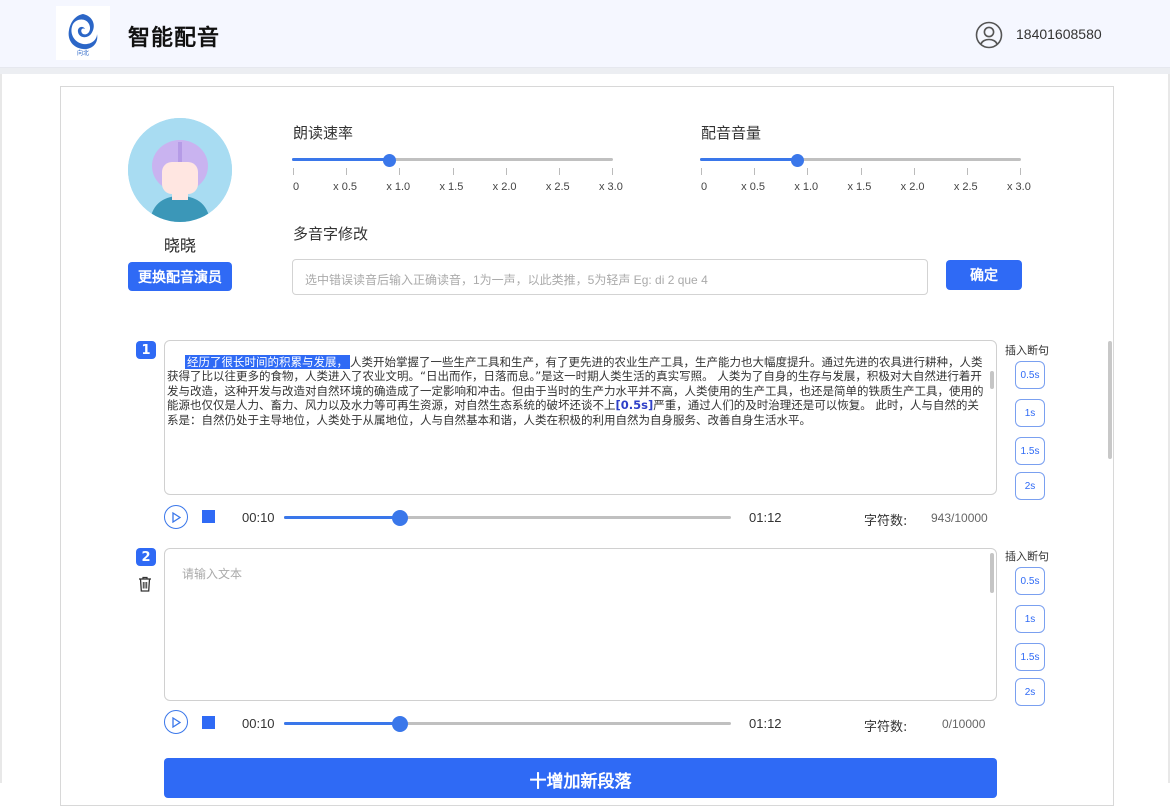 This screenshot has width=1170, height=806. What do you see at coordinates (557, 187) in the screenshot?
I see `speed-tick-label: x 2.5` at bounding box center [557, 187].